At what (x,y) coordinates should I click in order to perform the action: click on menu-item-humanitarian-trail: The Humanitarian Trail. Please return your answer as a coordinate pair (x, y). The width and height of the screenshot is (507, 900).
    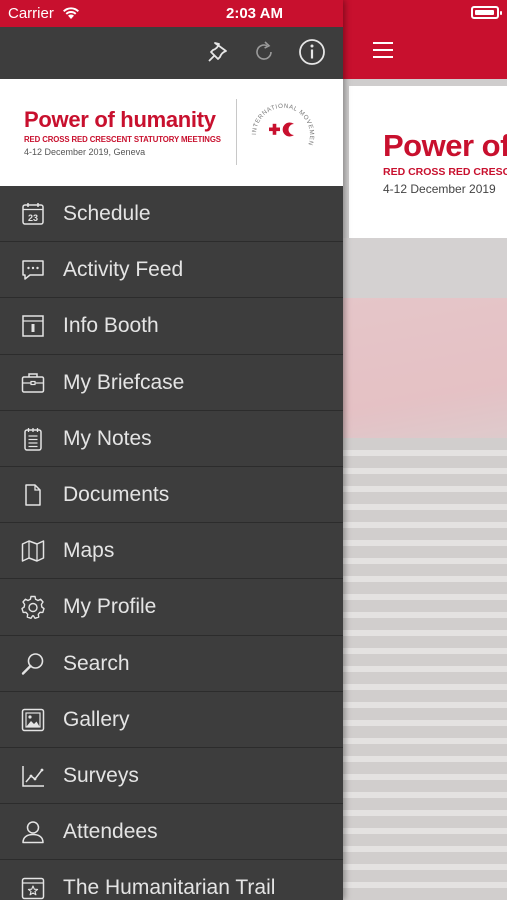
    Looking at the image, I should click on (171, 880).